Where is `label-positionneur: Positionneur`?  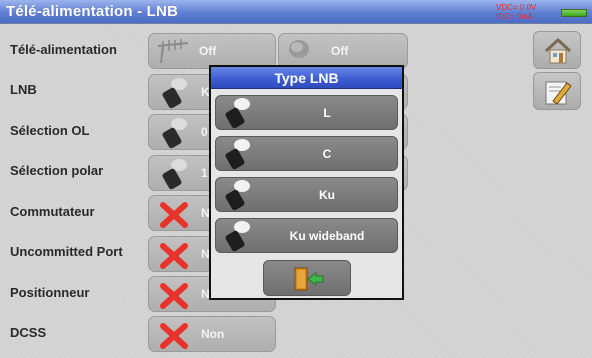 label-positionneur: Positionneur is located at coordinates (50, 292).